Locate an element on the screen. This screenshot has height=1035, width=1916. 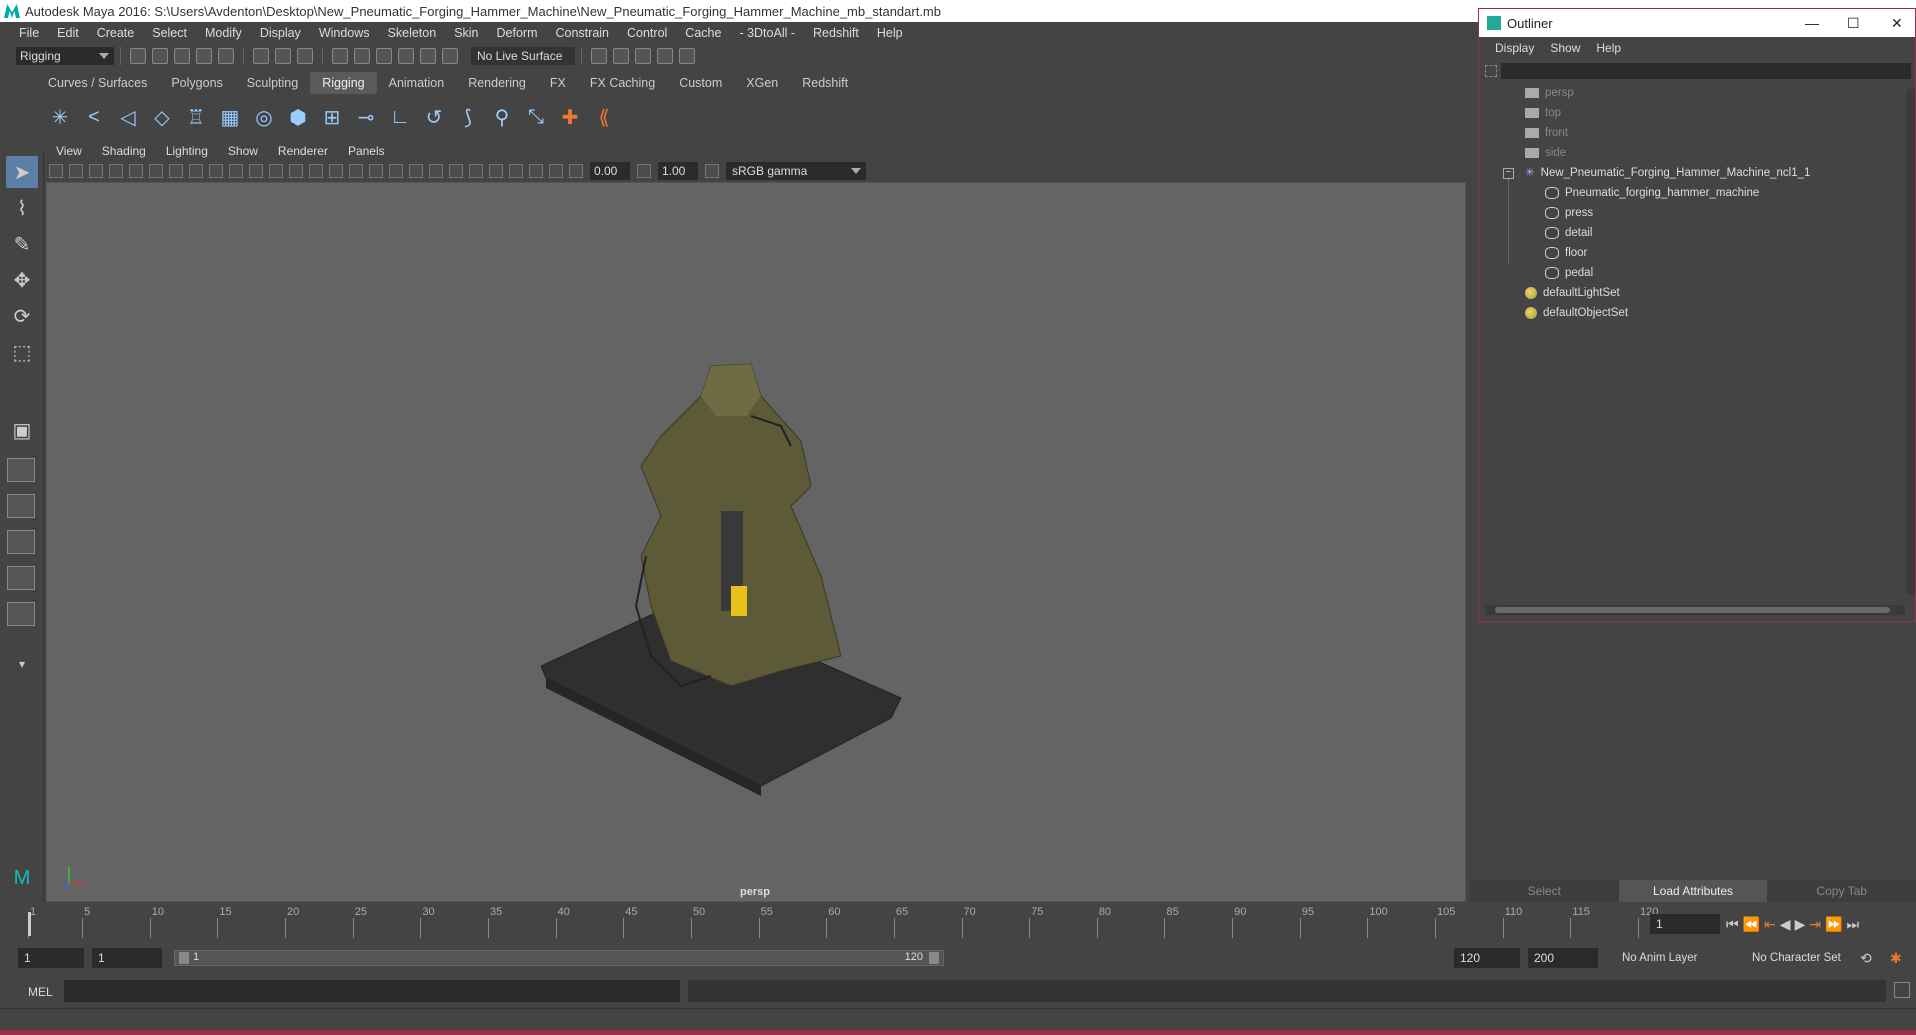
step-back-key-icon: ⏪ is located at coordinates (1751, 924).